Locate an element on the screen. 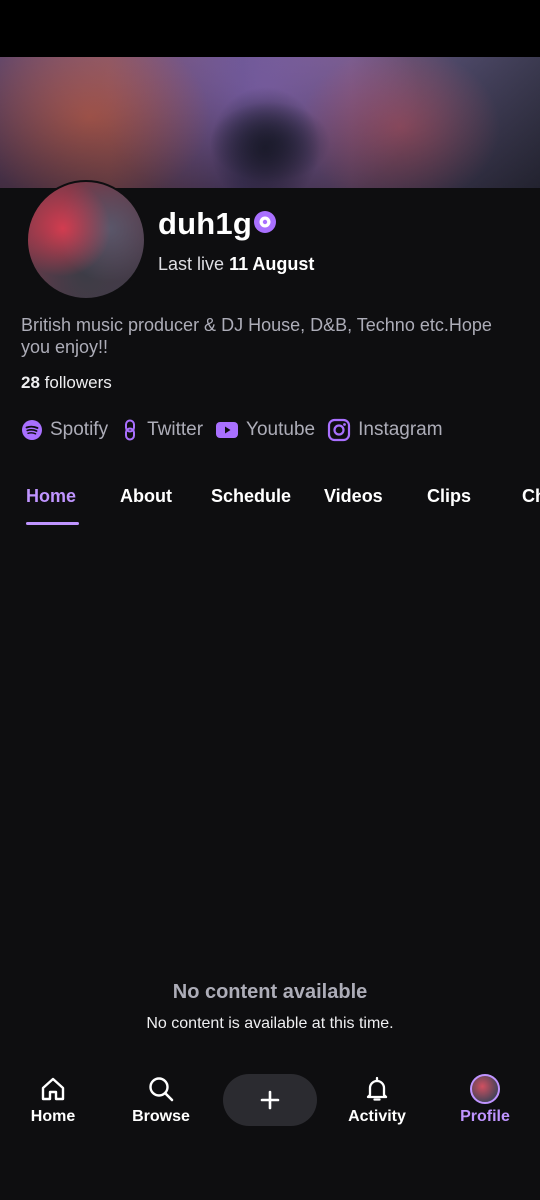  social-link-twitter: Twitter is located at coordinates (161, 430).